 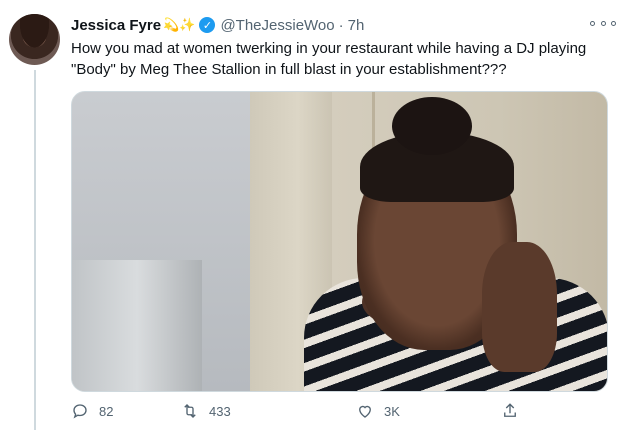 What do you see at coordinates (106, 411) in the screenshot?
I see `reply-count: 82` at bounding box center [106, 411].